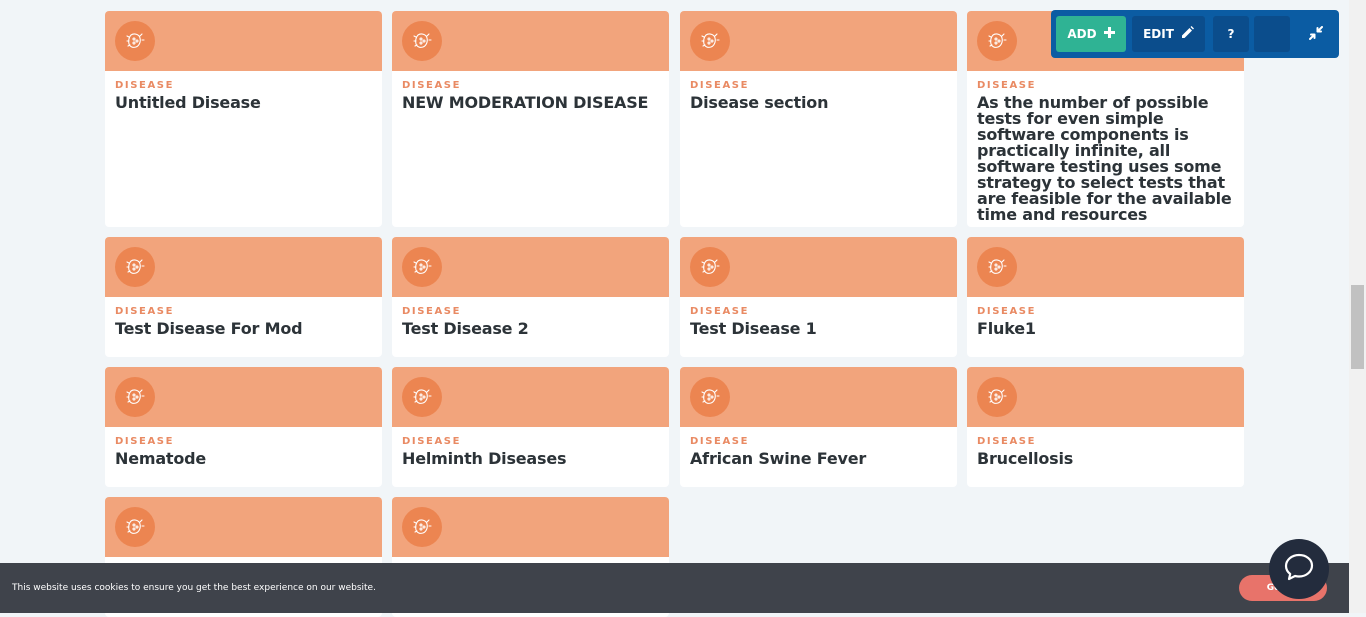 The width and height of the screenshot is (1366, 617). Describe the element at coordinates (1158, 34) in the screenshot. I see `edit-button-label: EDIT` at that location.